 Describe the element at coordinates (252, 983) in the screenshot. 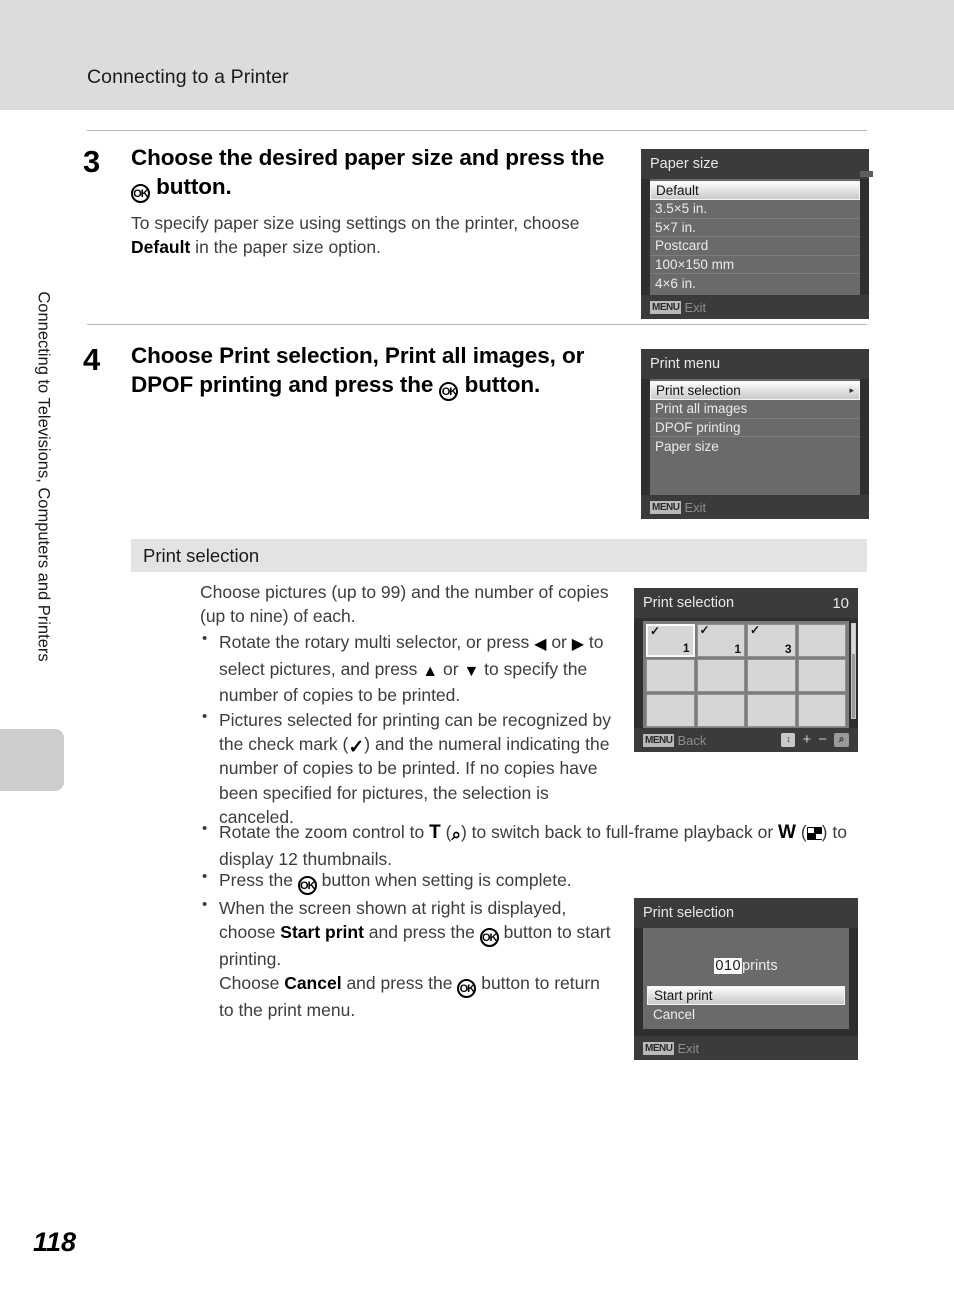

I see `bullet-text: Choose` at that location.